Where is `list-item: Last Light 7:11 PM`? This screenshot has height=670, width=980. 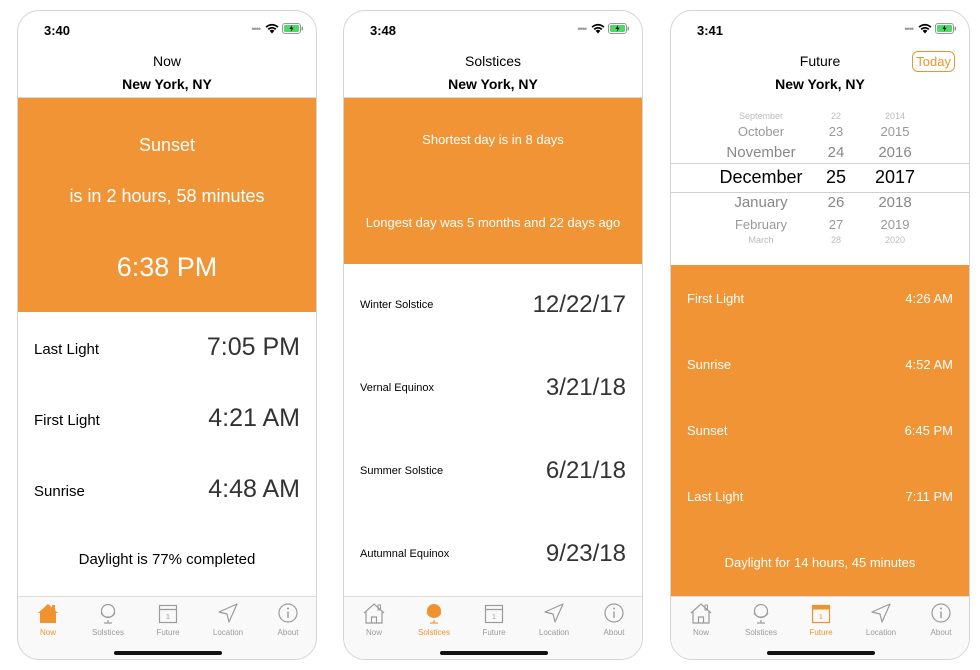 list-item: Last Light 7:11 PM is located at coordinates (820, 496).